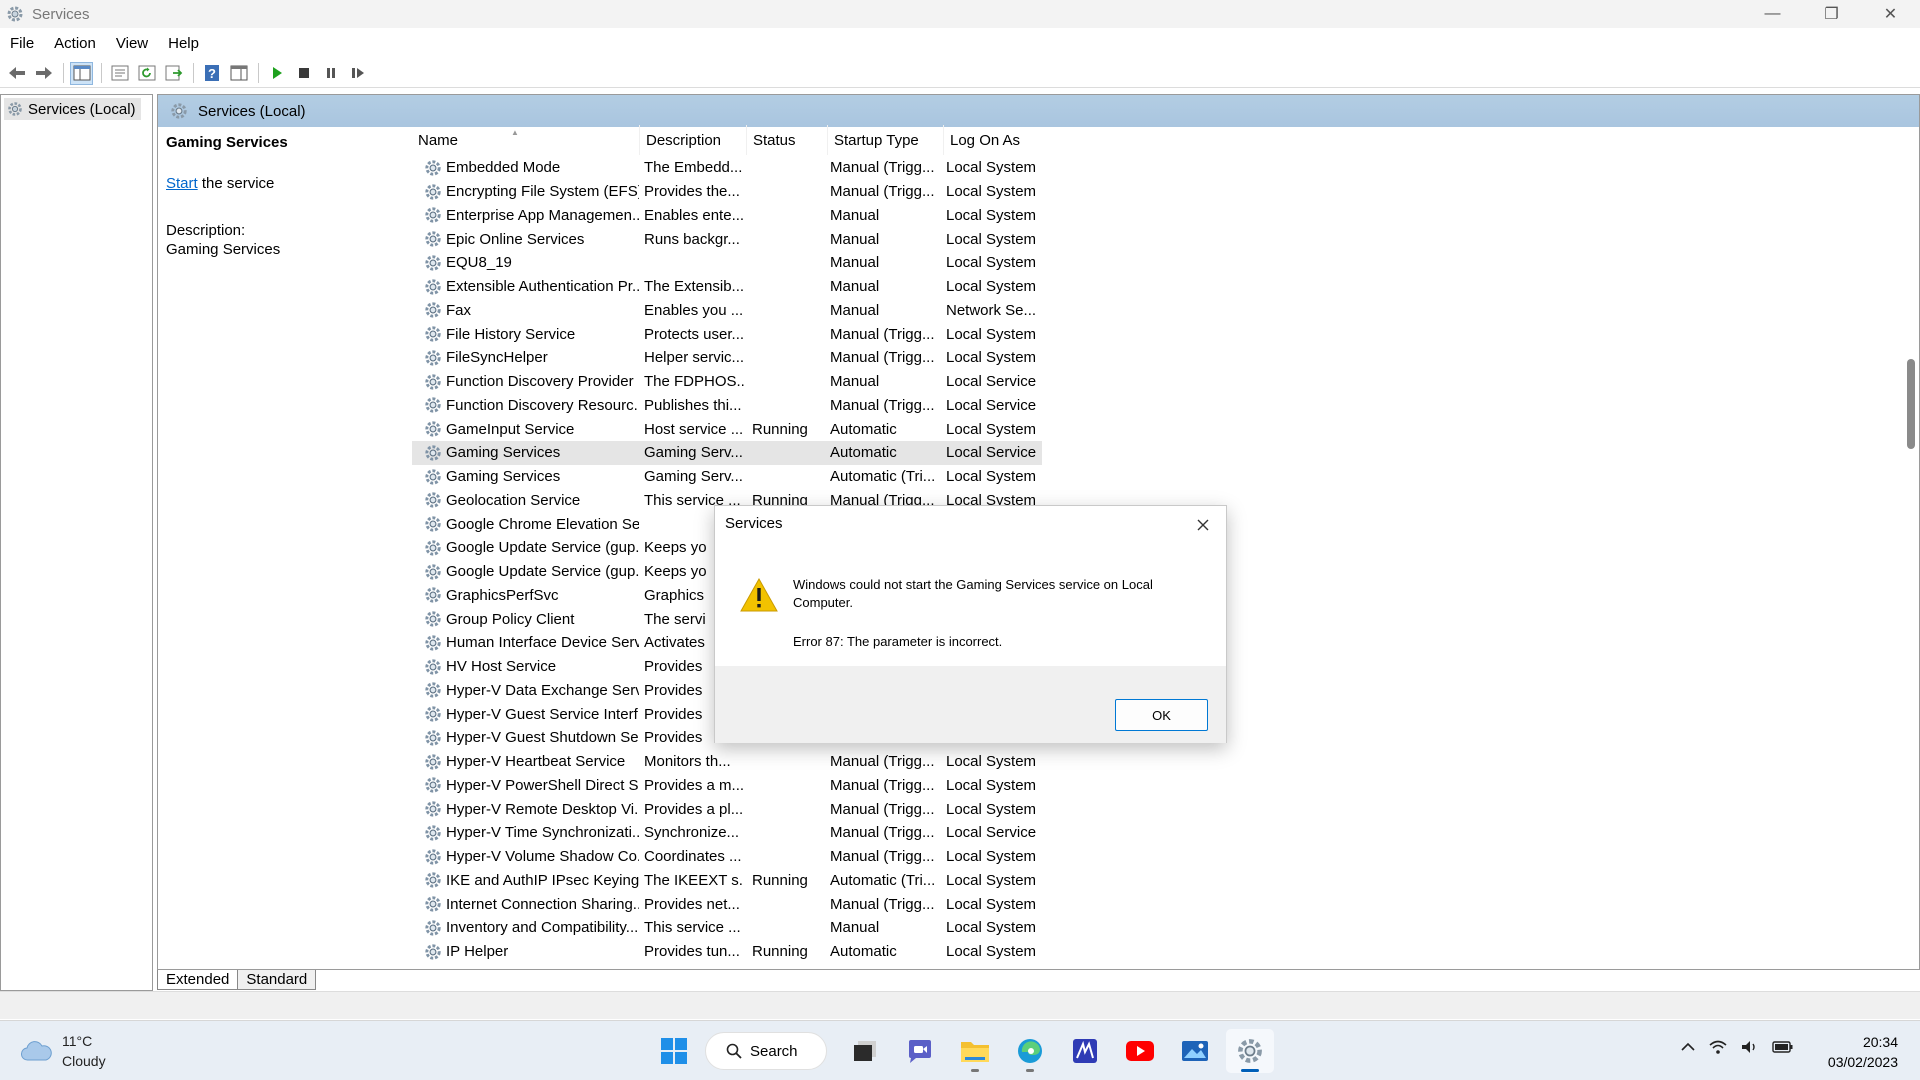 The image size is (1920, 1080). I want to click on vertical-scrollbar, so click(1911, 531).